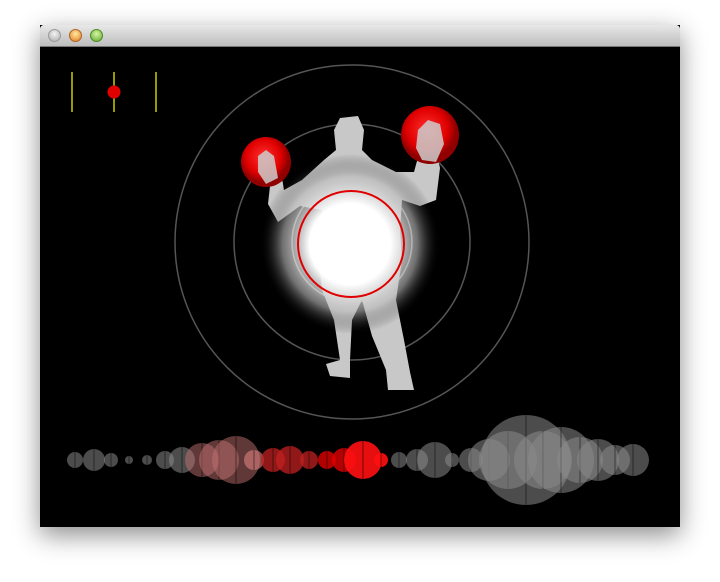  I want to click on center-glow, so click(350, 244).